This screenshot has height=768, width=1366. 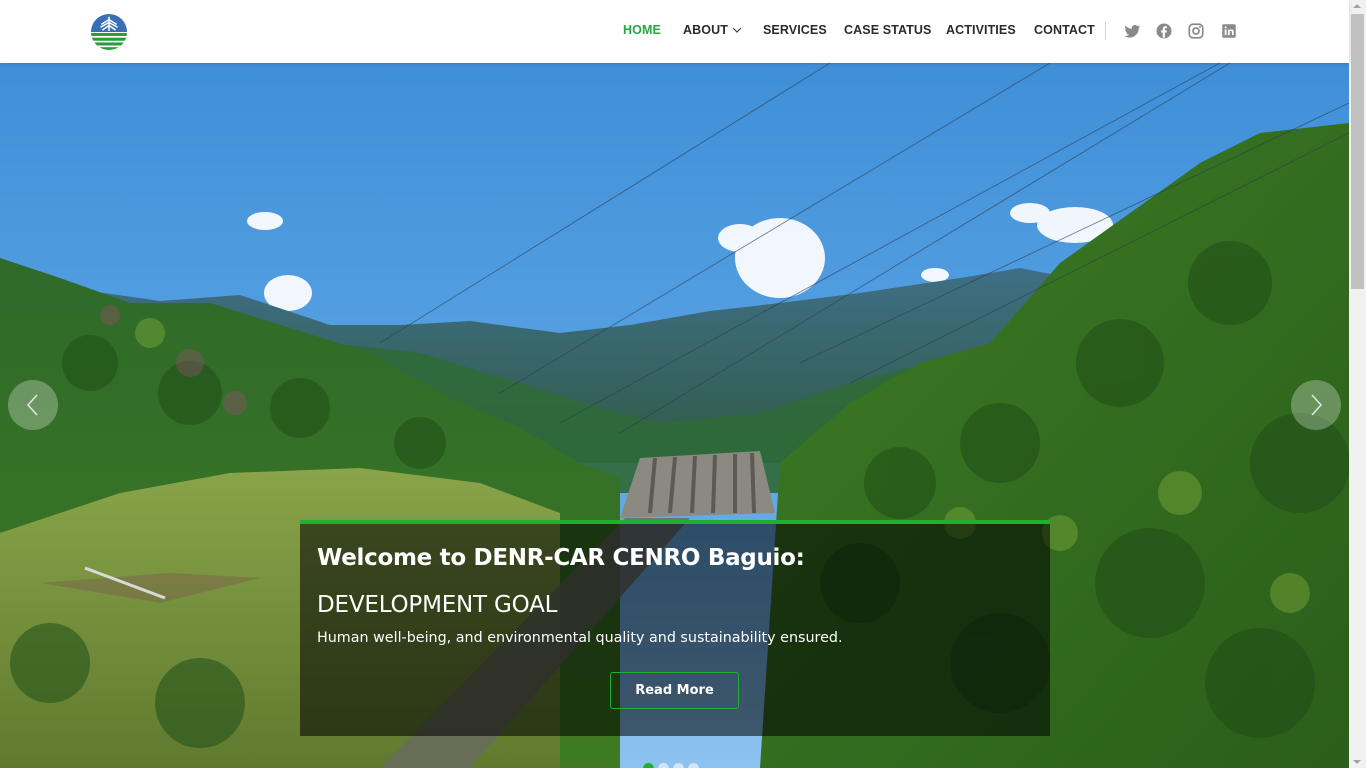 What do you see at coordinates (1357, 762) in the screenshot?
I see `scroll-down-arrow-icon` at bounding box center [1357, 762].